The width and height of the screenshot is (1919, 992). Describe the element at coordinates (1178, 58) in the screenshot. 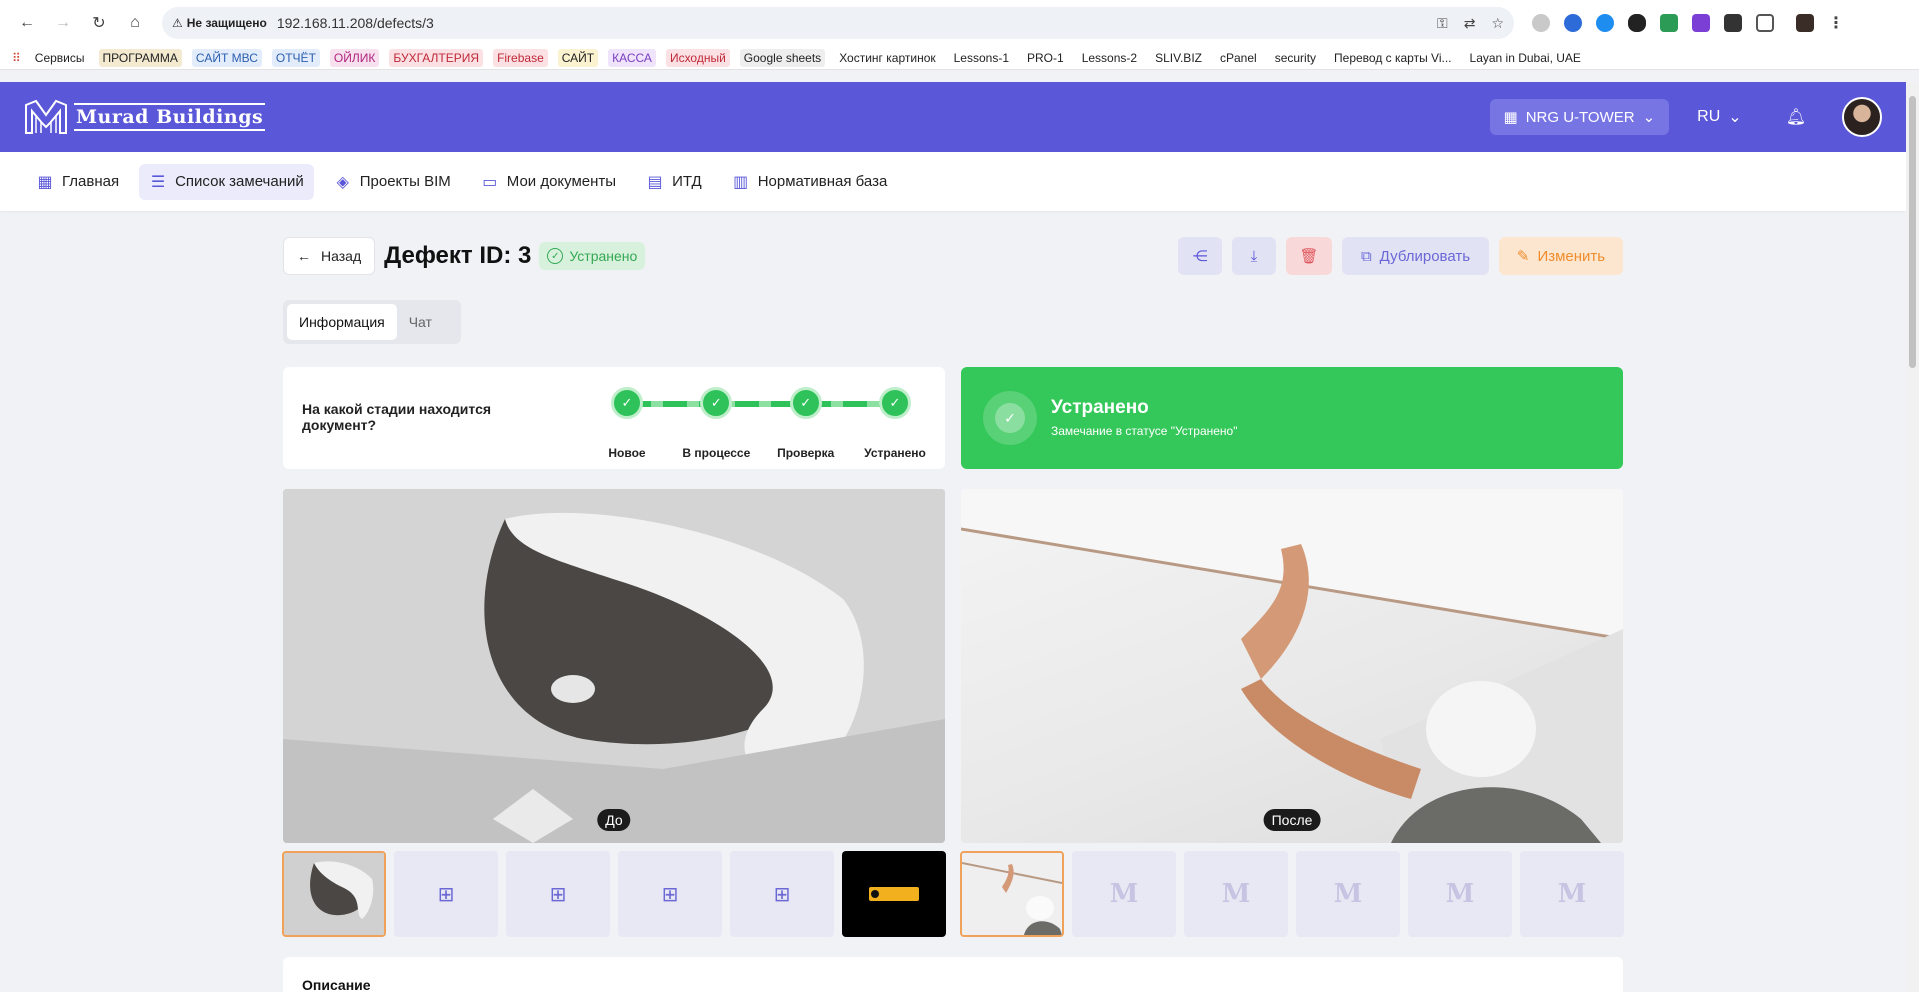

I see `bookmark-item: SLIV.BIZ` at that location.